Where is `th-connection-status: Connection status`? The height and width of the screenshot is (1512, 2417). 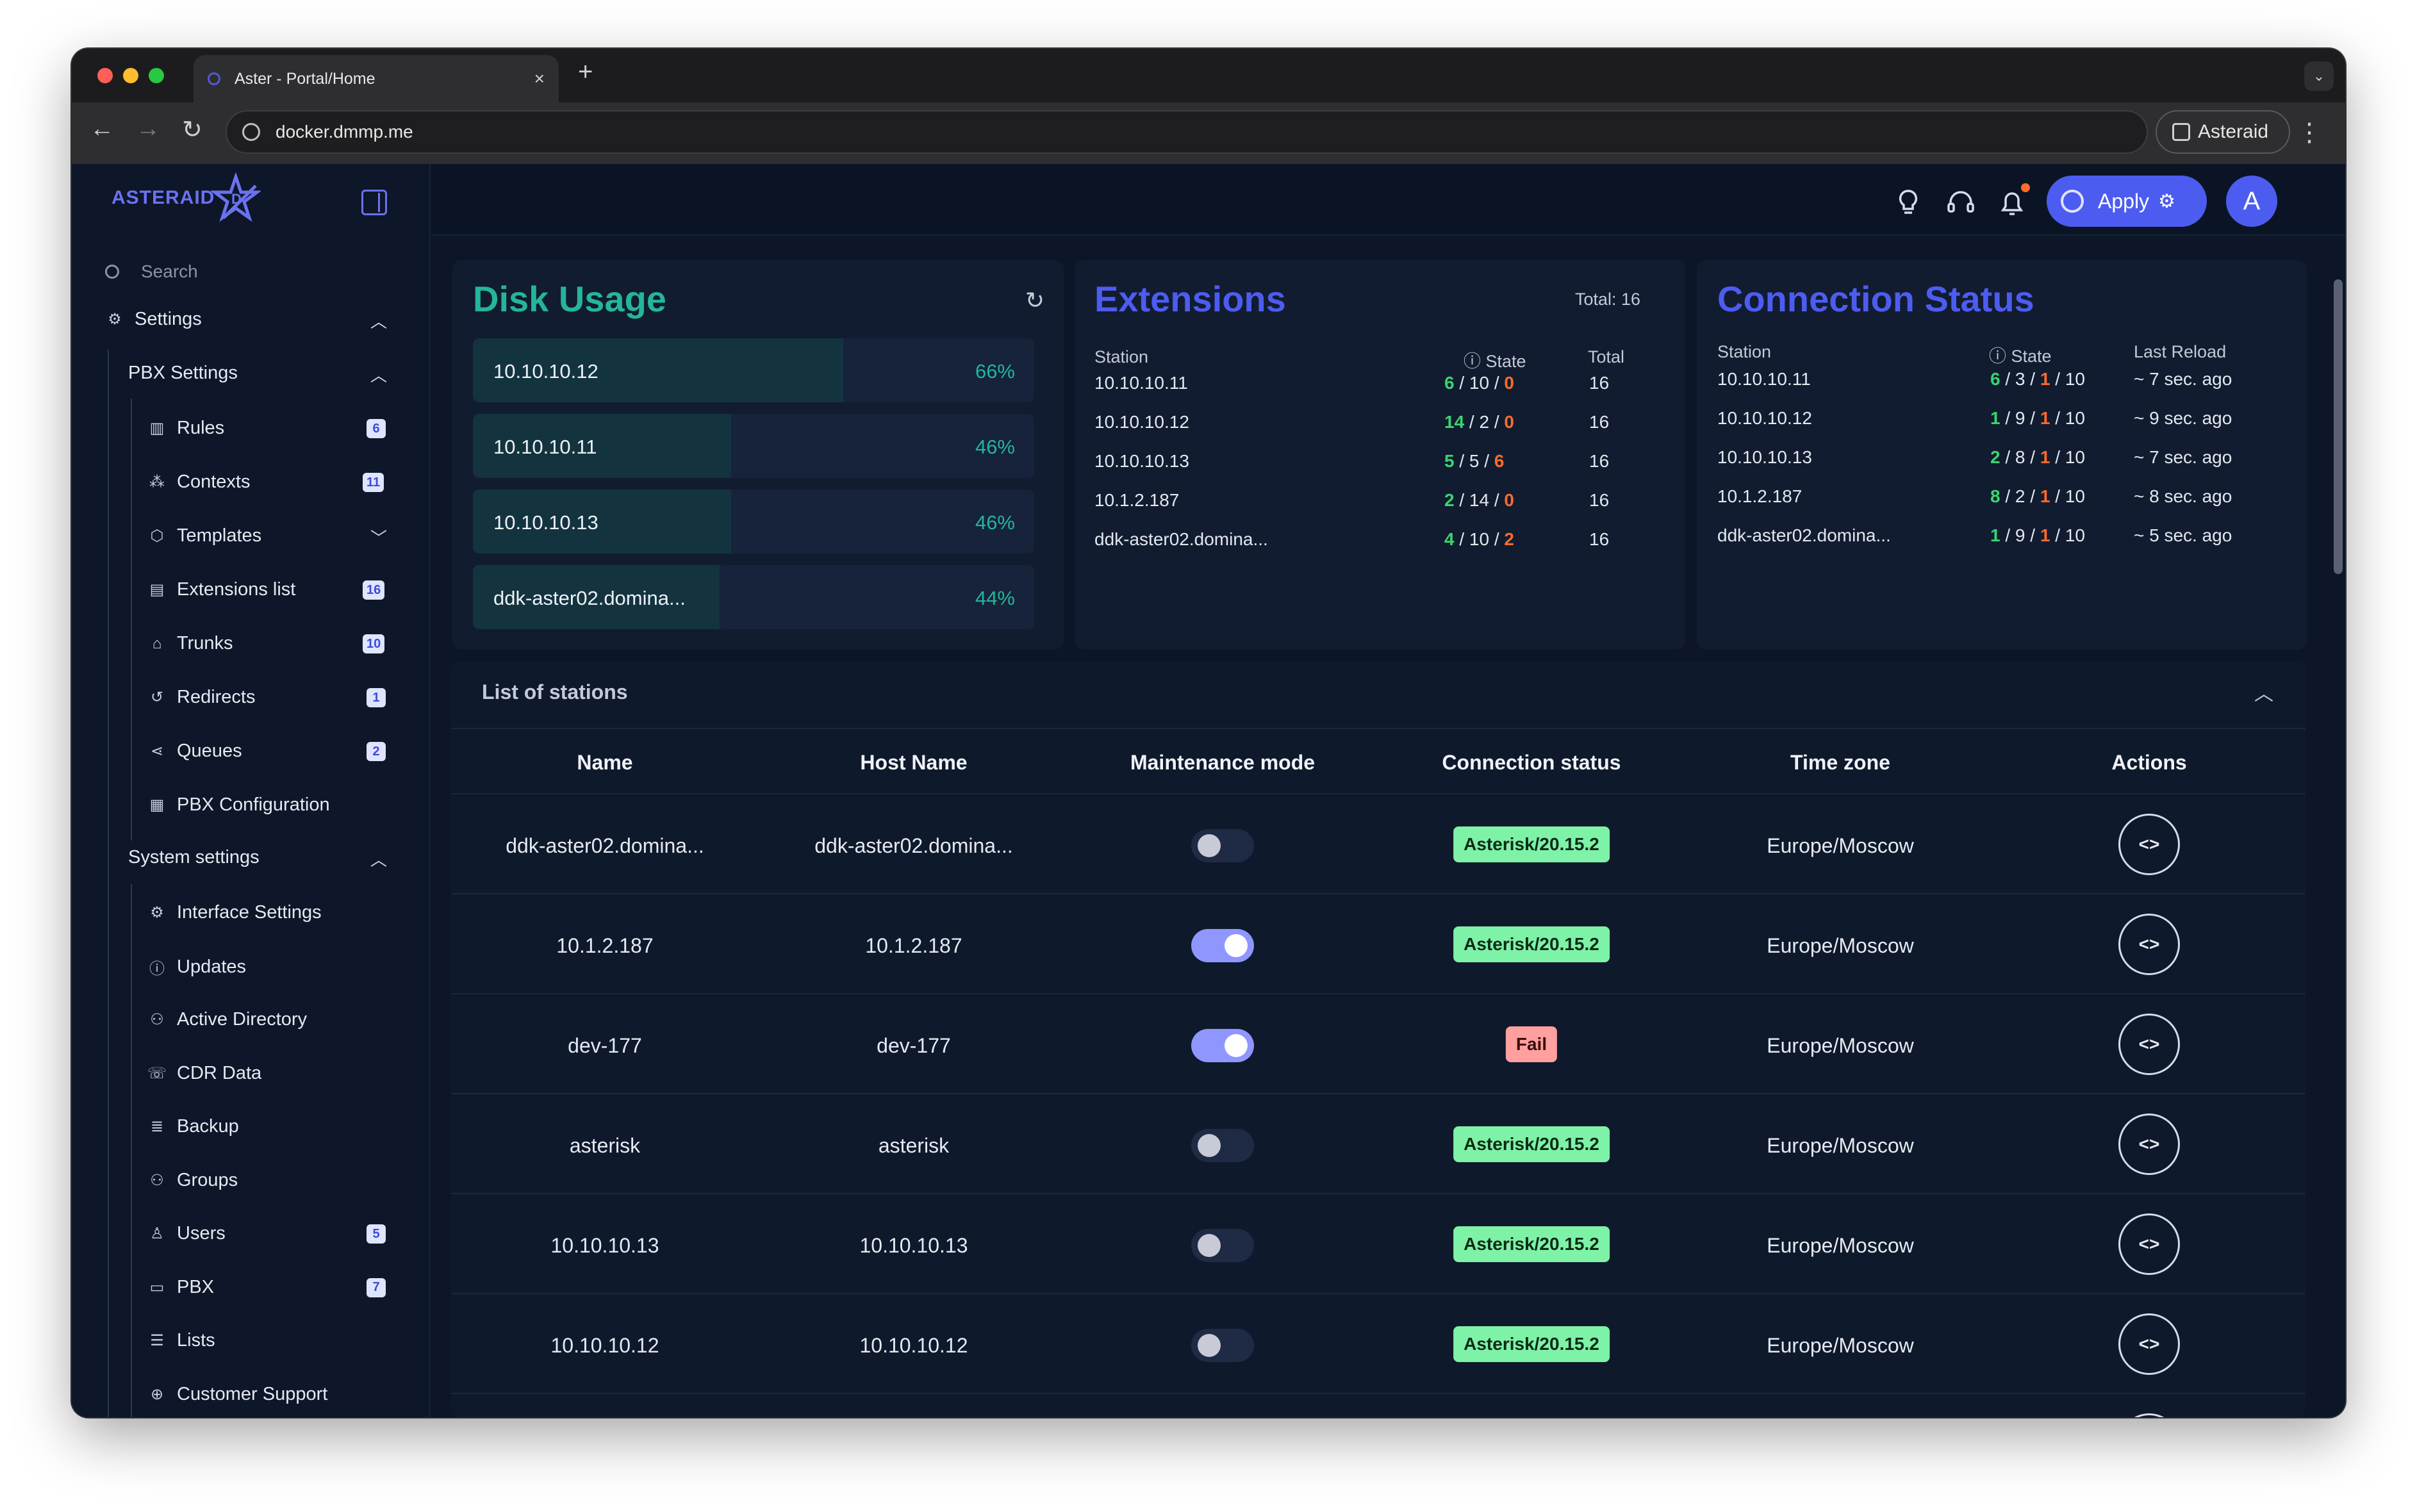 th-connection-status: Connection status is located at coordinates (1532, 763).